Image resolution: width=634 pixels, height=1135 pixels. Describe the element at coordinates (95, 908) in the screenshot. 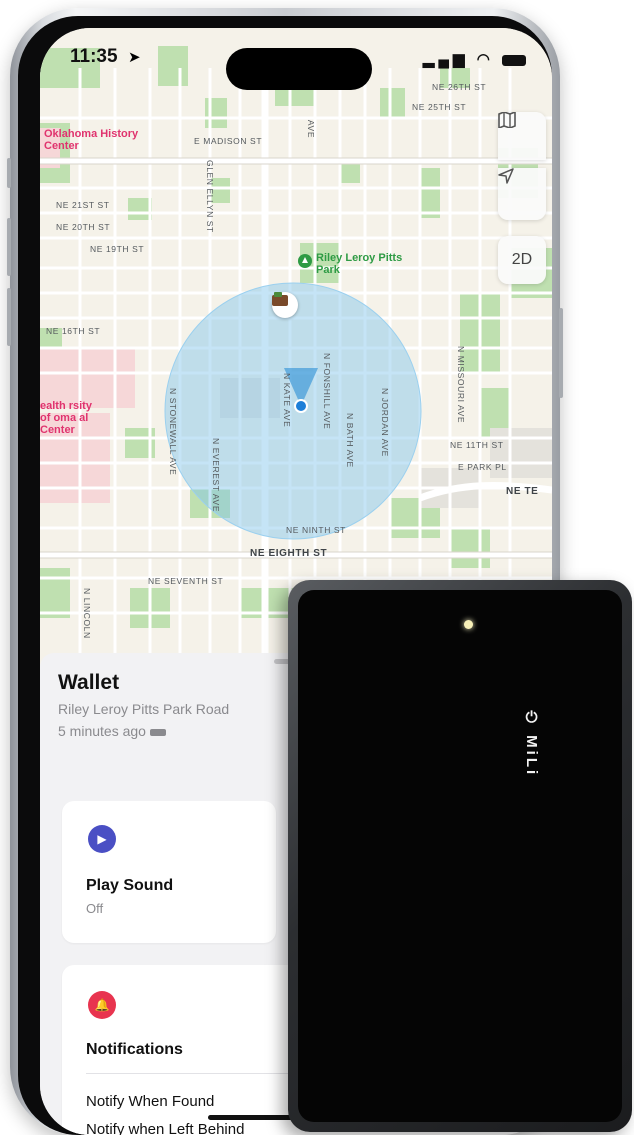

I see `play-sound-status: Off` at that location.